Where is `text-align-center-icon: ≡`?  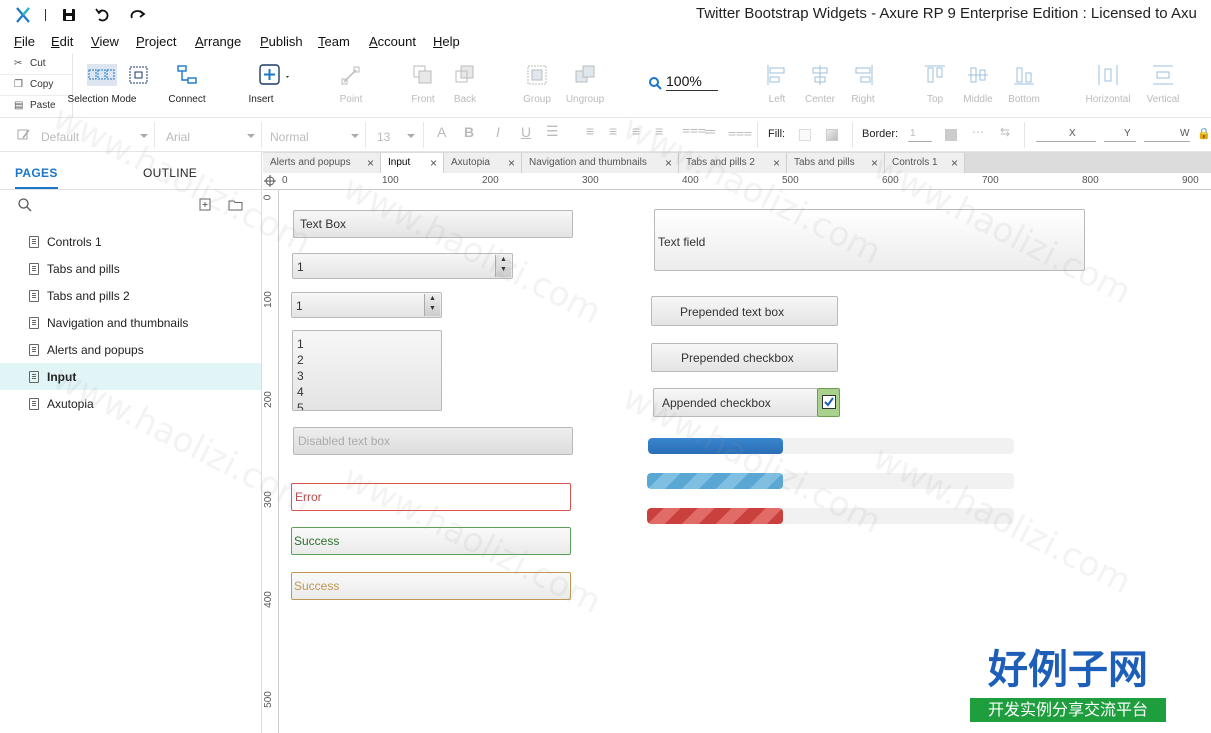 text-align-center-icon: ≡ is located at coordinates (613, 131).